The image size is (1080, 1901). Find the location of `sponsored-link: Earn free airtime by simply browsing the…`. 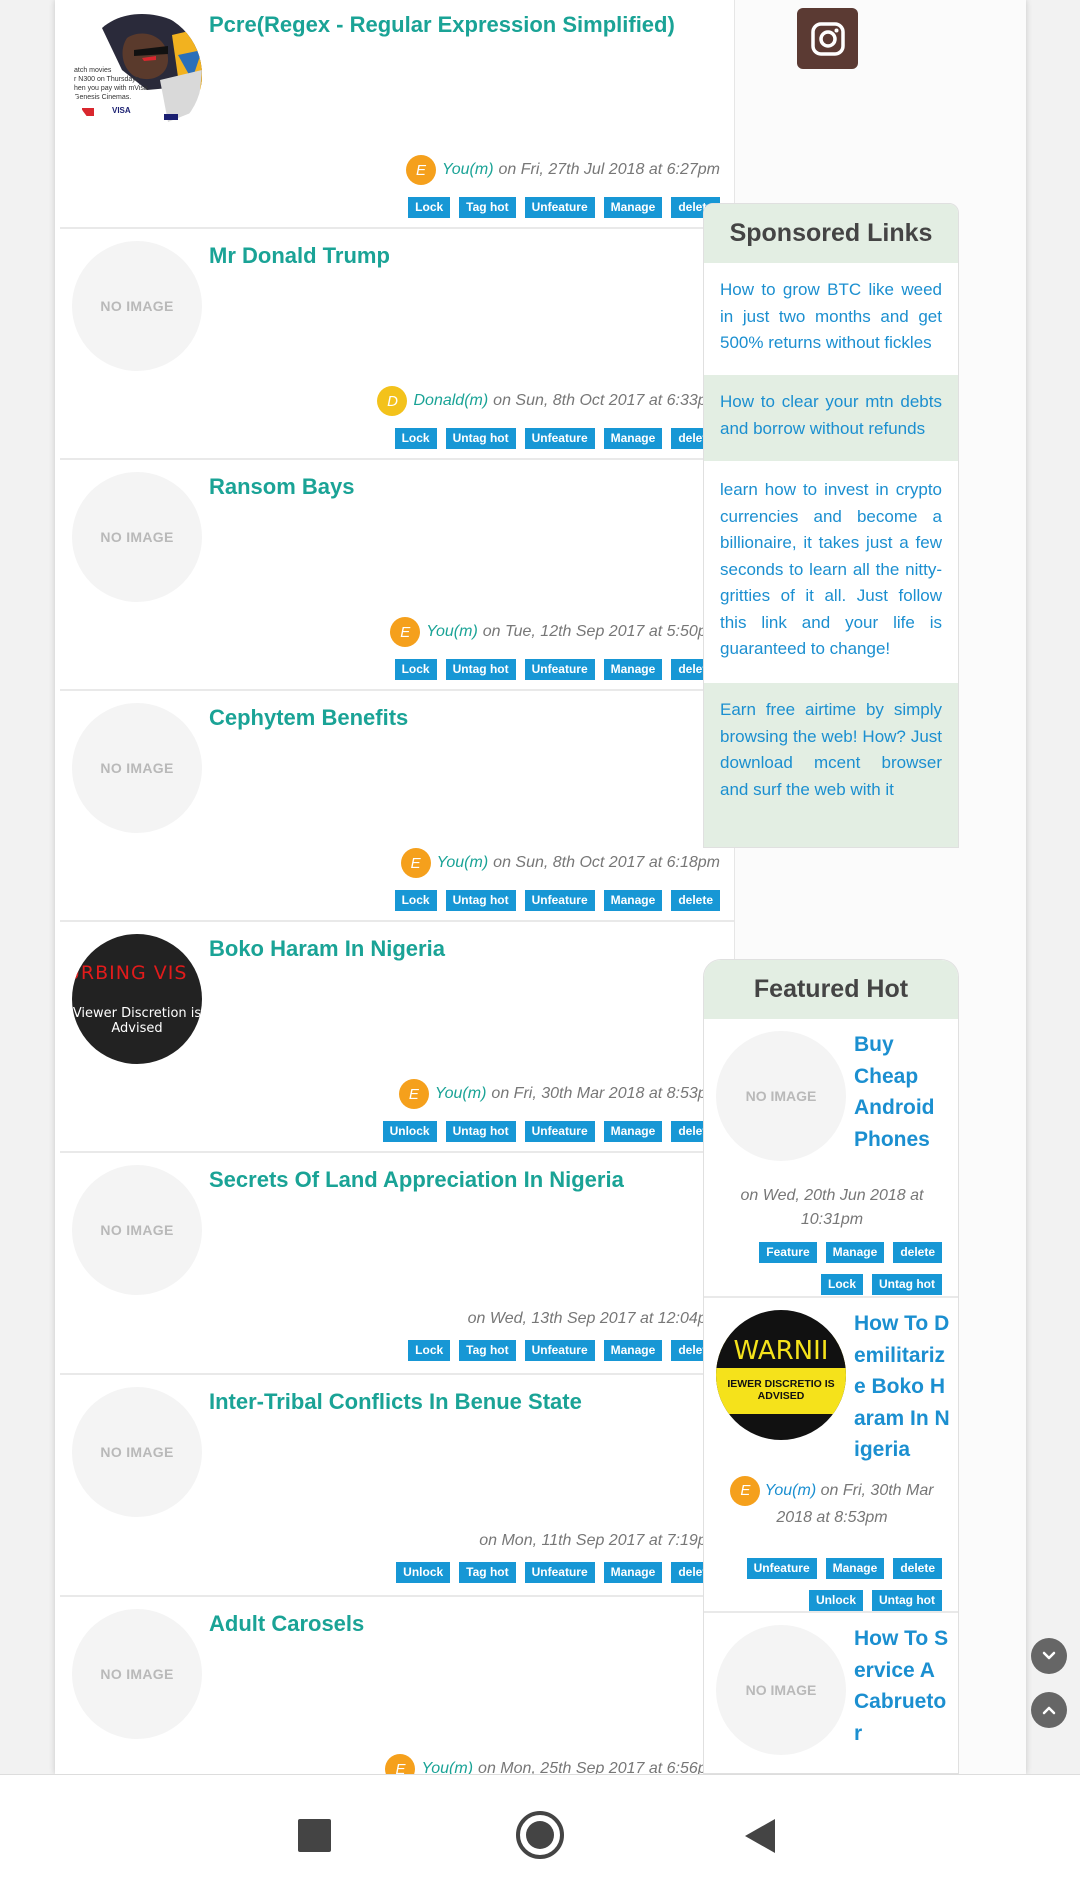

sponsored-link: Earn free airtime by simply browsing the… is located at coordinates (831, 765).